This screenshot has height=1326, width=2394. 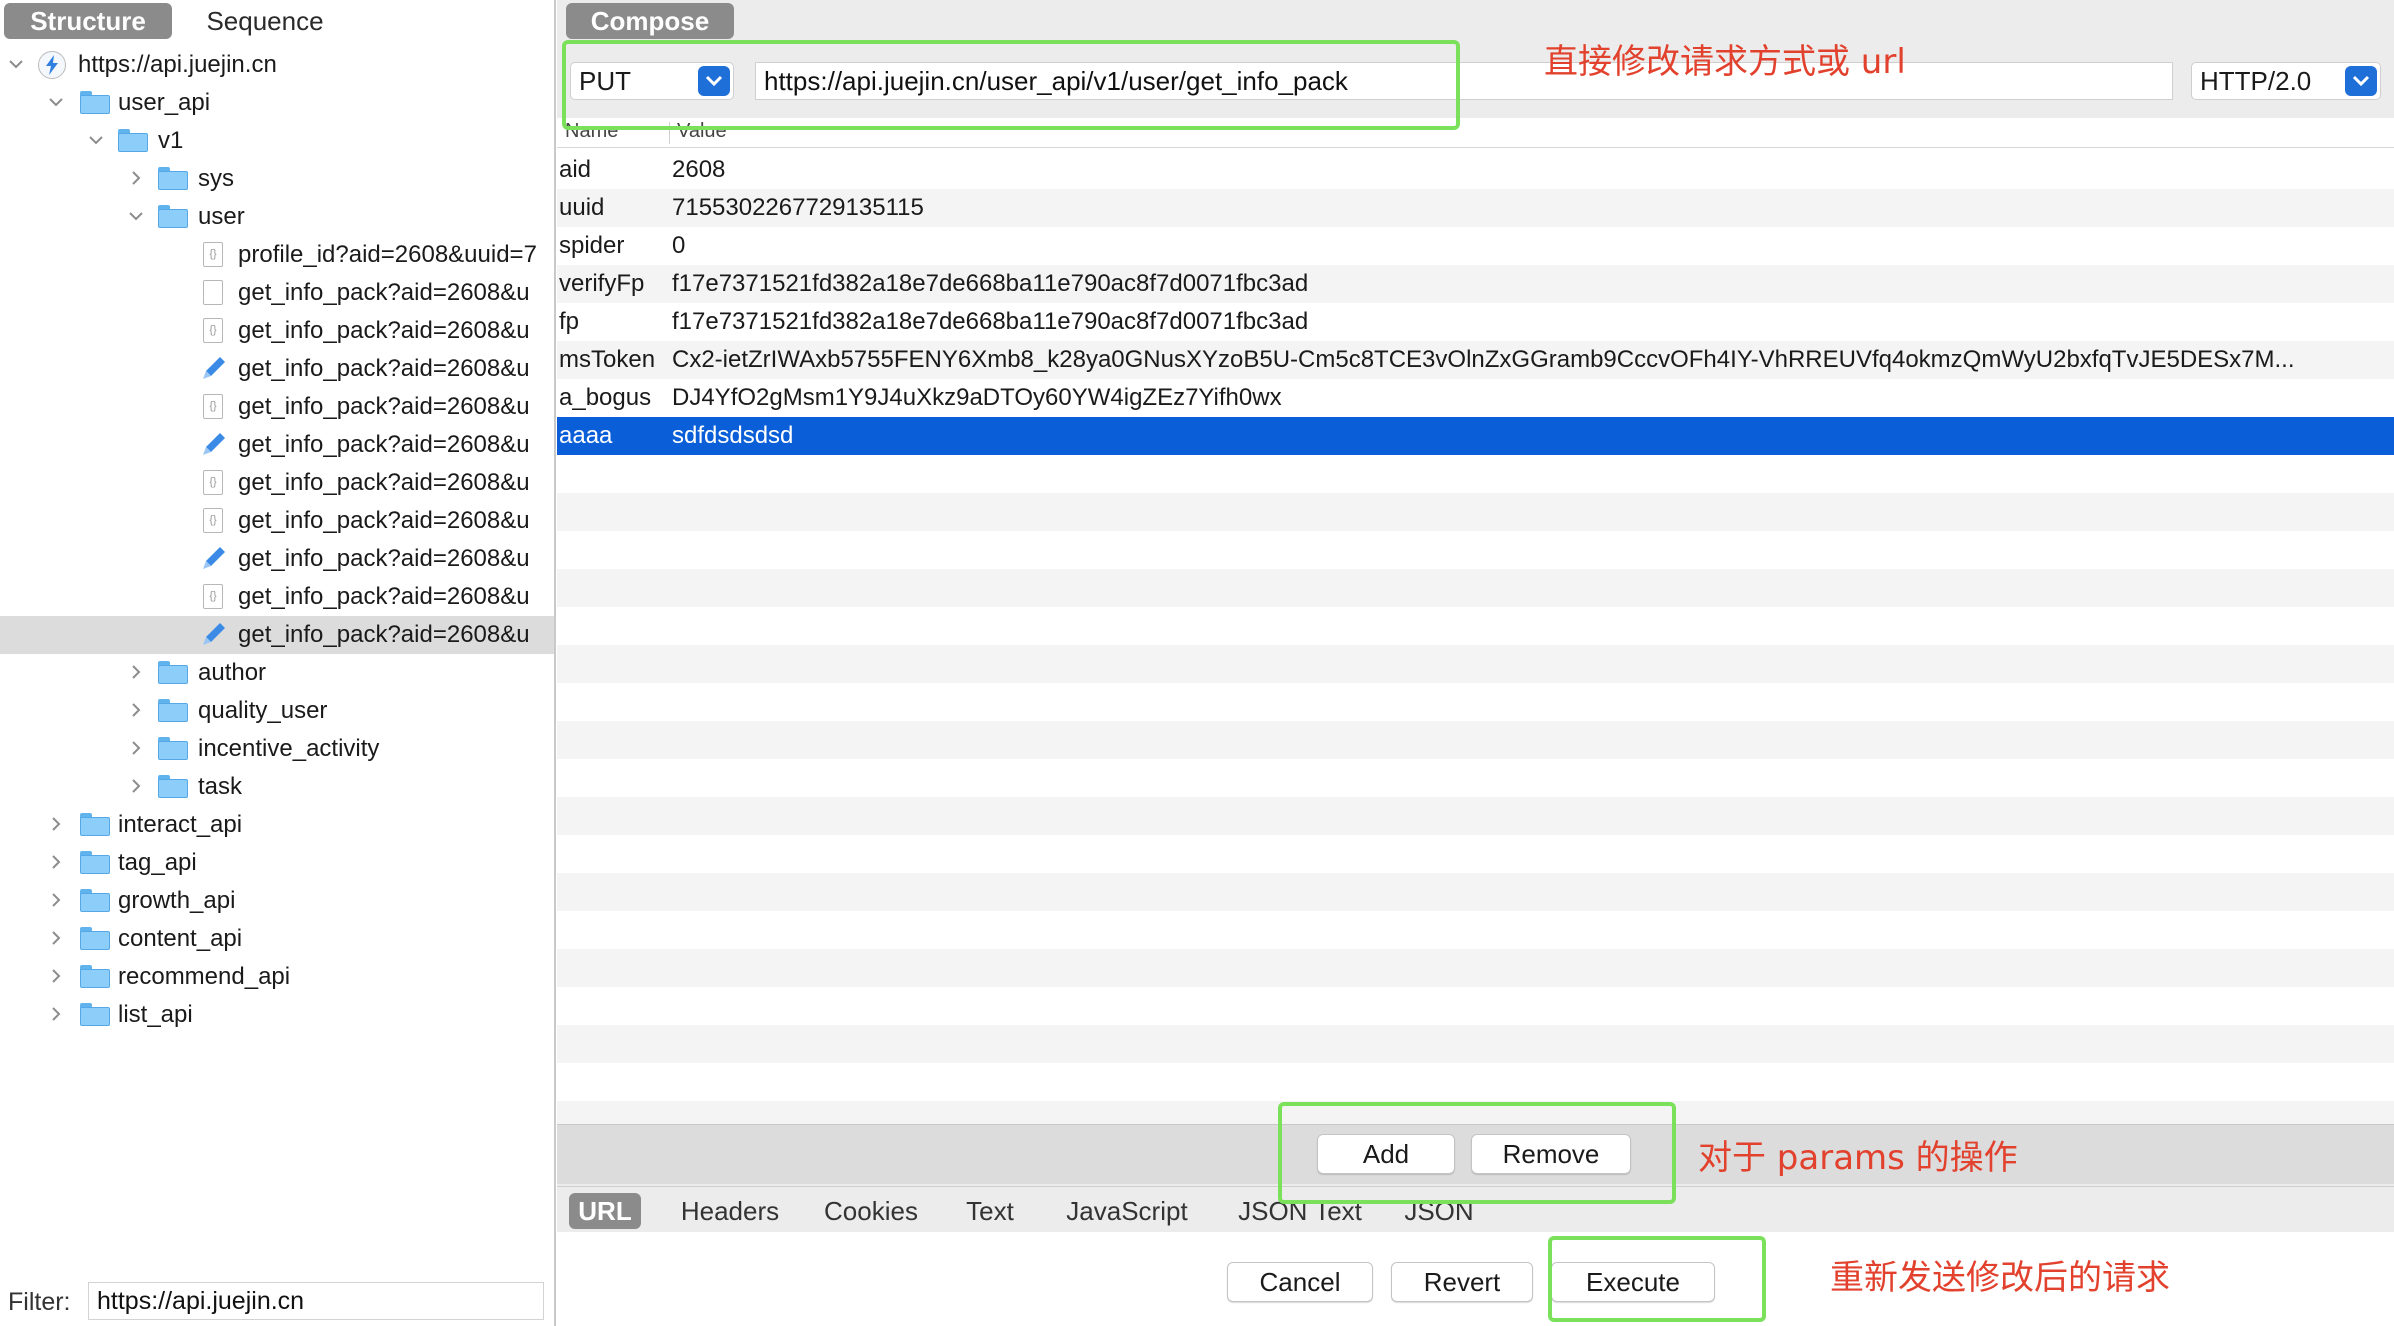 I want to click on tab-text: Text, so click(x=990, y=1211).